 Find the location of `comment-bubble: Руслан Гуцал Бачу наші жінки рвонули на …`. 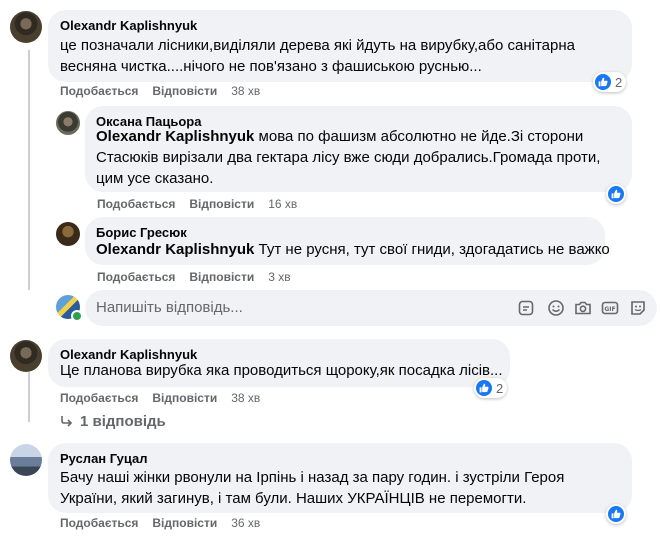

comment-bubble: Руслан Гуцал Бачу наші жінки рвонули на … is located at coordinates (340, 478).